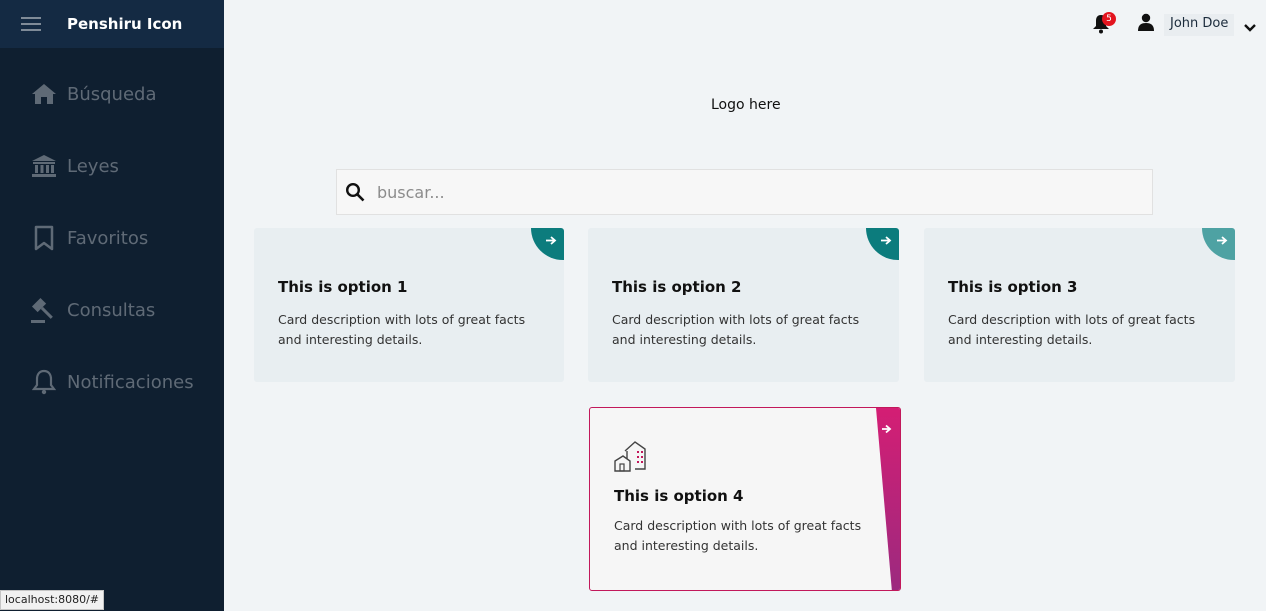  What do you see at coordinates (108, 238) in the screenshot?
I see `sidebar-item-label: Favoritos` at bounding box center [108, 238].